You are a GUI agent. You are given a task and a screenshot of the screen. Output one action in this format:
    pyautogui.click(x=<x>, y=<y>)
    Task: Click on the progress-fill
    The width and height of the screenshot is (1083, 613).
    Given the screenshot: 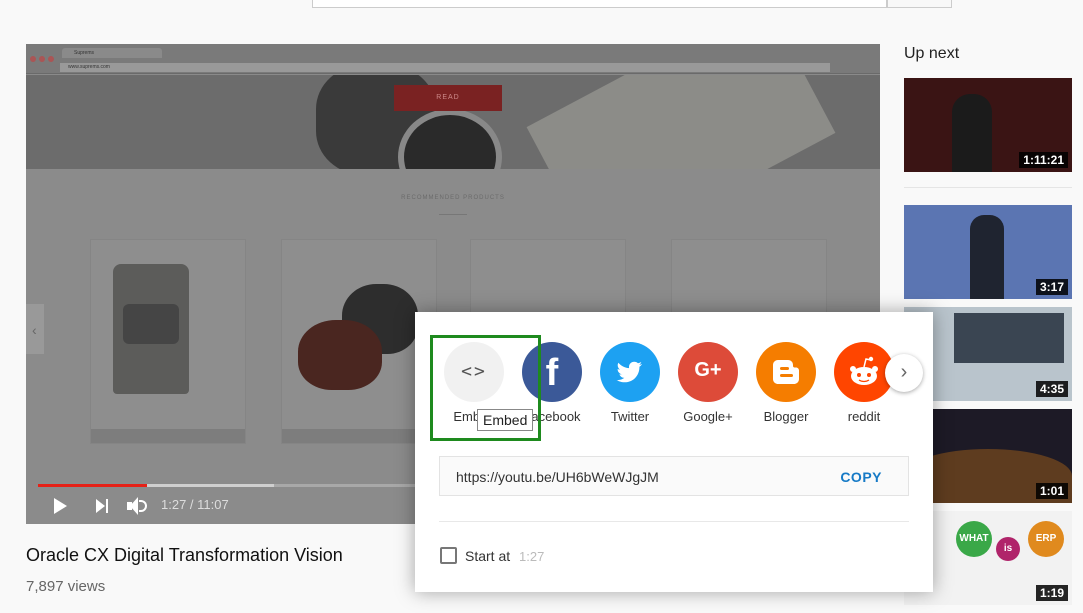 What is the action you would take?
    pyautogui.click(x=92, y=485)
    